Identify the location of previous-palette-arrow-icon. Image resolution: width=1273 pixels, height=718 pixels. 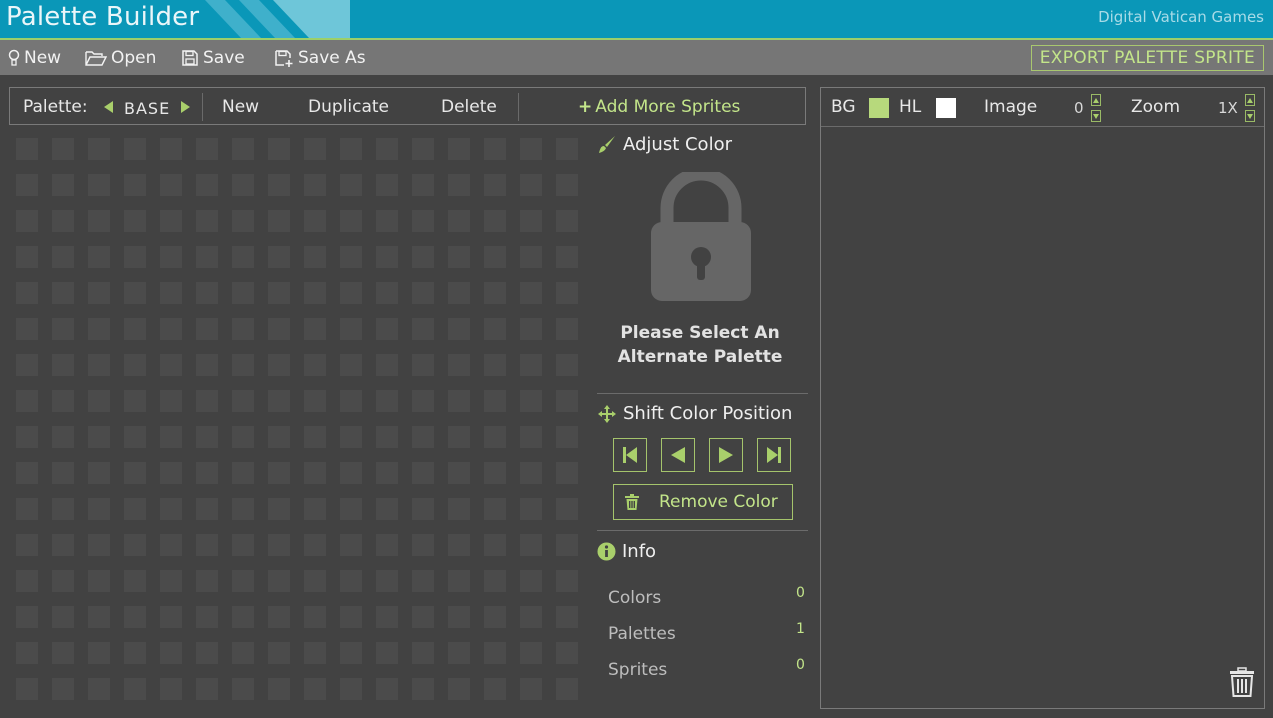
(108, 107).